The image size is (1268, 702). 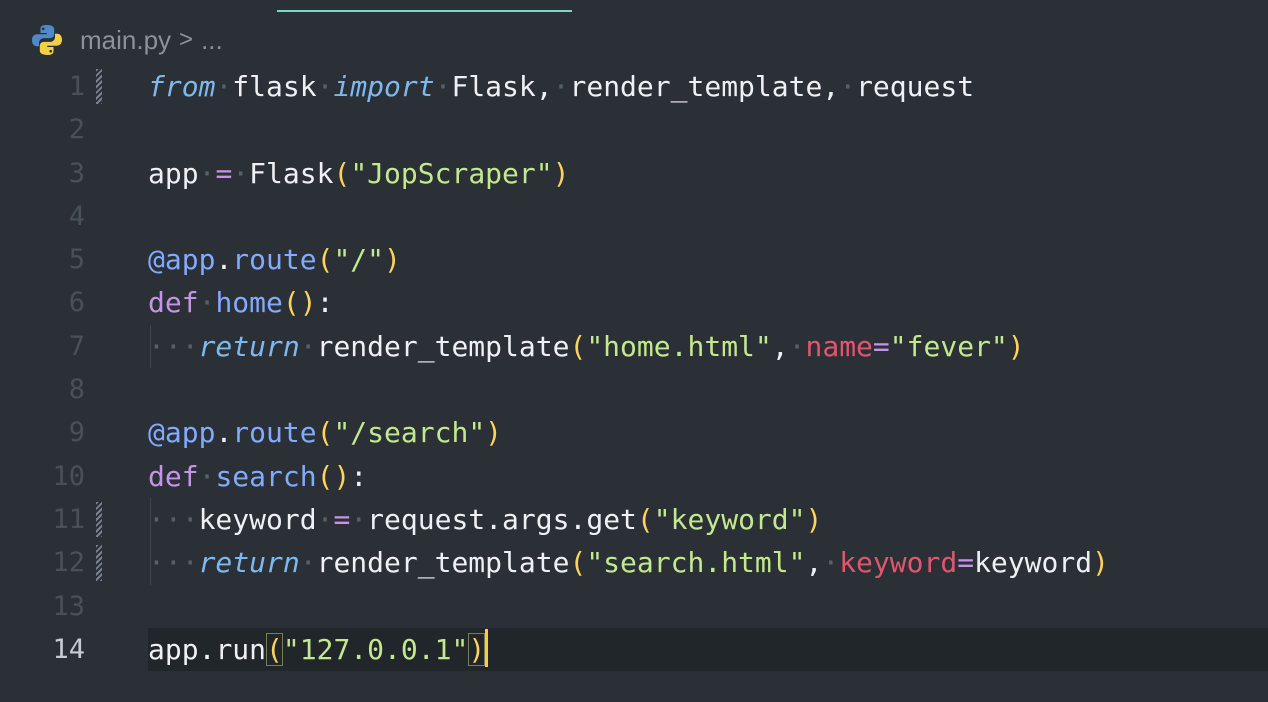 I want to click on code-line: 10 def·search():, so click(x=634, y=476).